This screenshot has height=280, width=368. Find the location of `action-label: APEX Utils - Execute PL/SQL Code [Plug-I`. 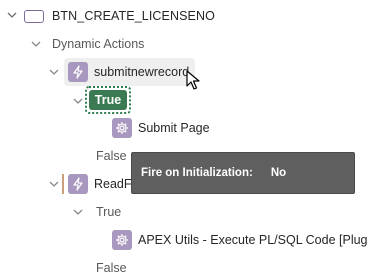

action-label: APEX Utils - Execute PL/SQL Code [Plug-I is located at coordinates (253, 240).